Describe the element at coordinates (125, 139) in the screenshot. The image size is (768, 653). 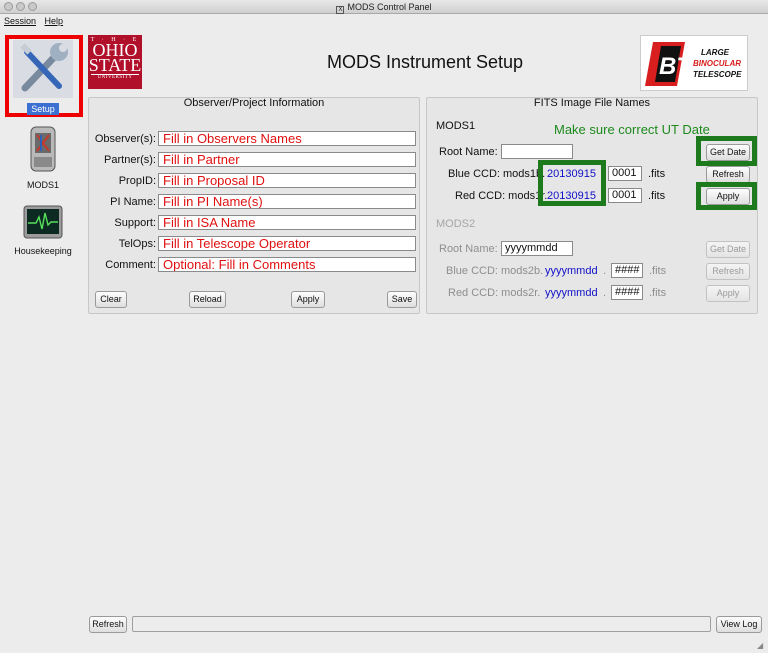
I see `observer-label: Observer(s):` at that location.